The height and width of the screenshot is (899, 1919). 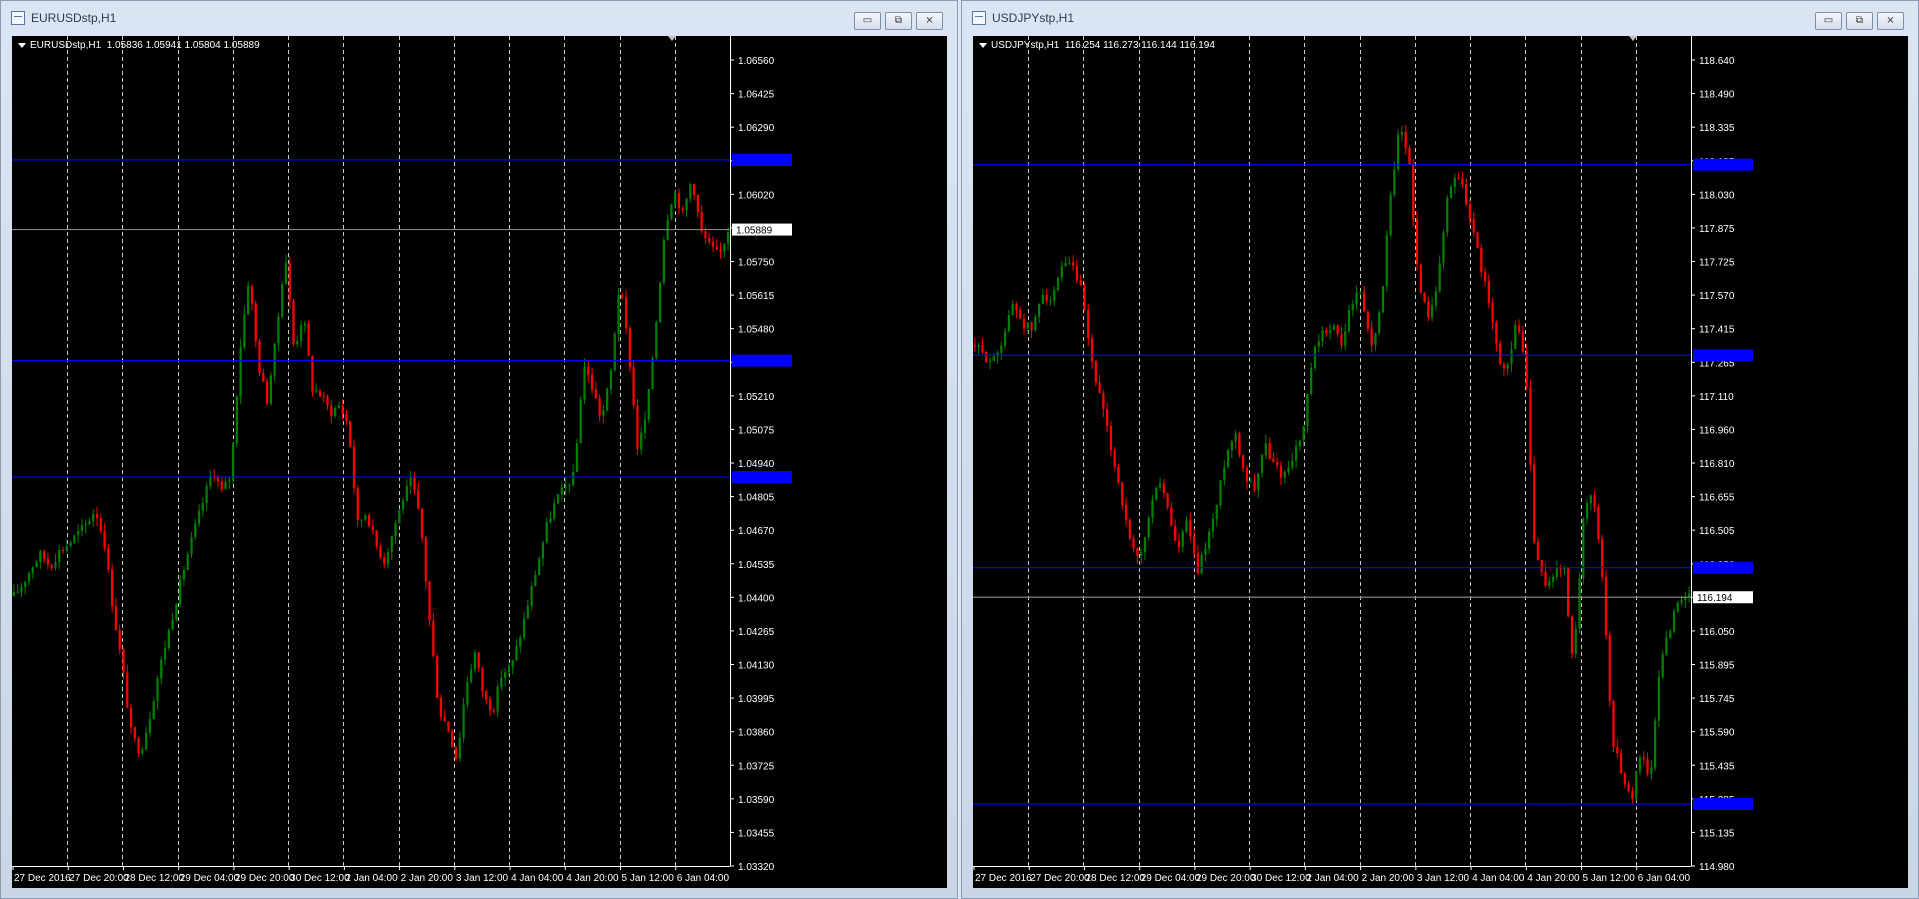 I want to click on current-price-label: 116.194, so click(x=1715, y=598).